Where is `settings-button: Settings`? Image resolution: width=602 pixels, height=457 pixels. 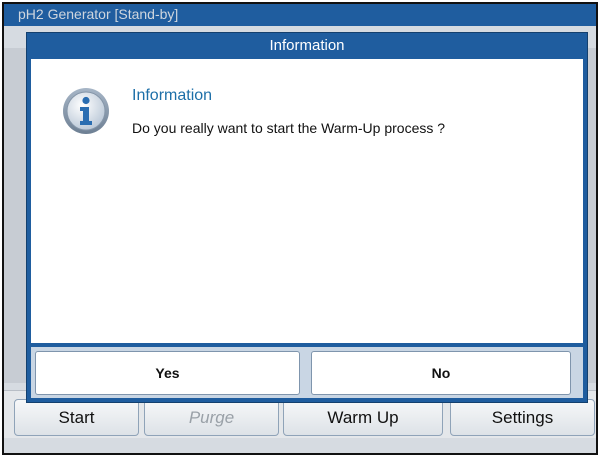 settings-button: Settings is located at coordinates (522, 417).